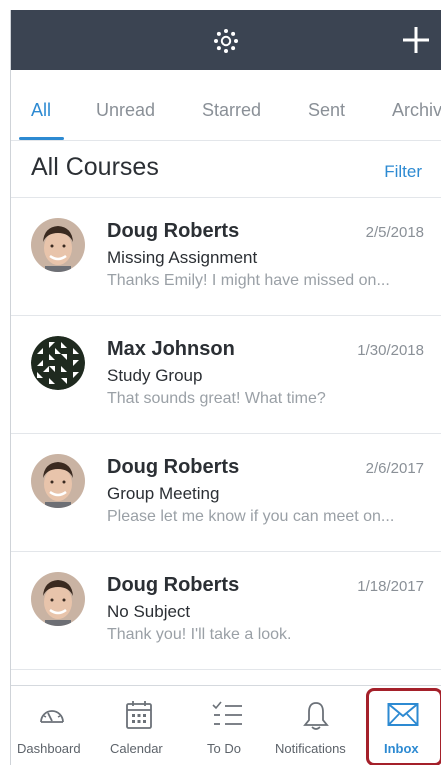 The image size is (441, 765). I want to click on active-tab-indicator, so click(41, 138).